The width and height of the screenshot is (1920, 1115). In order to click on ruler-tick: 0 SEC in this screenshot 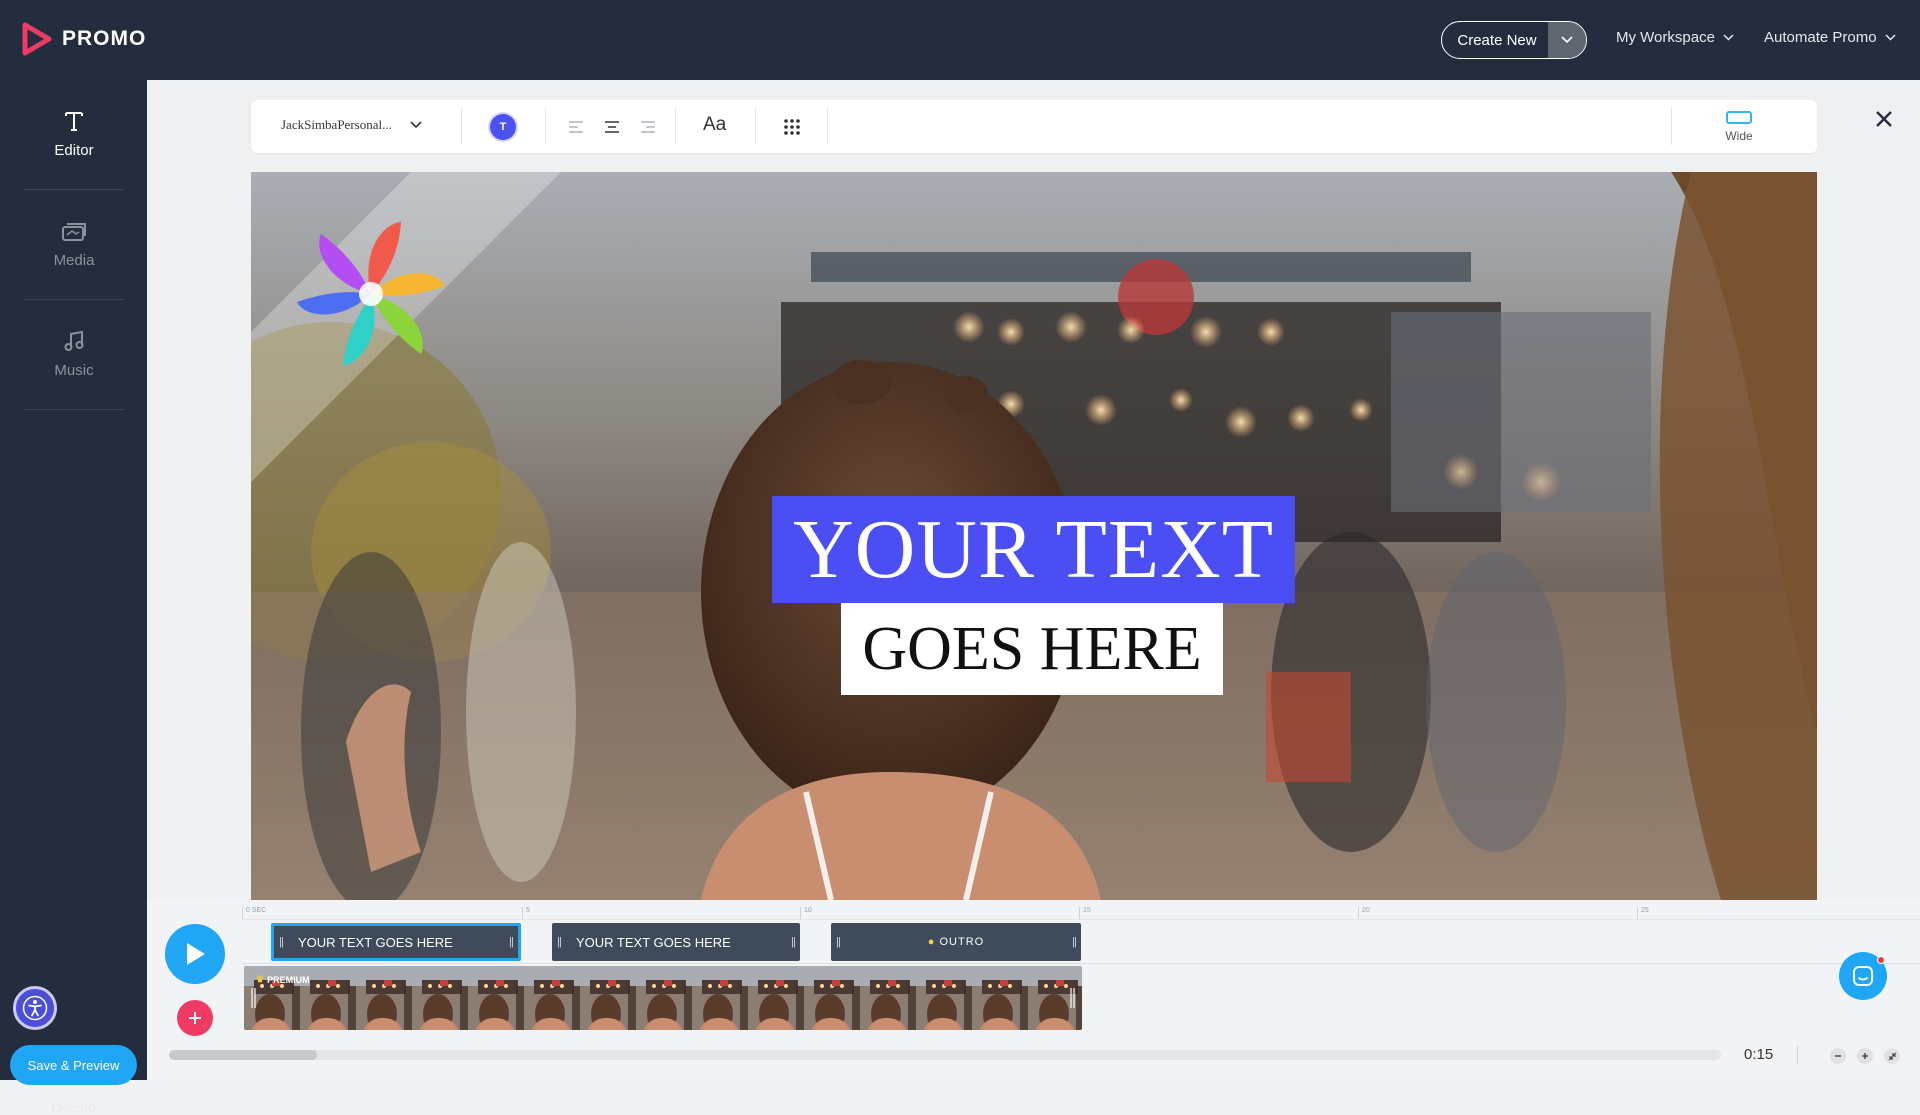, I will do `click(254, 913)`.